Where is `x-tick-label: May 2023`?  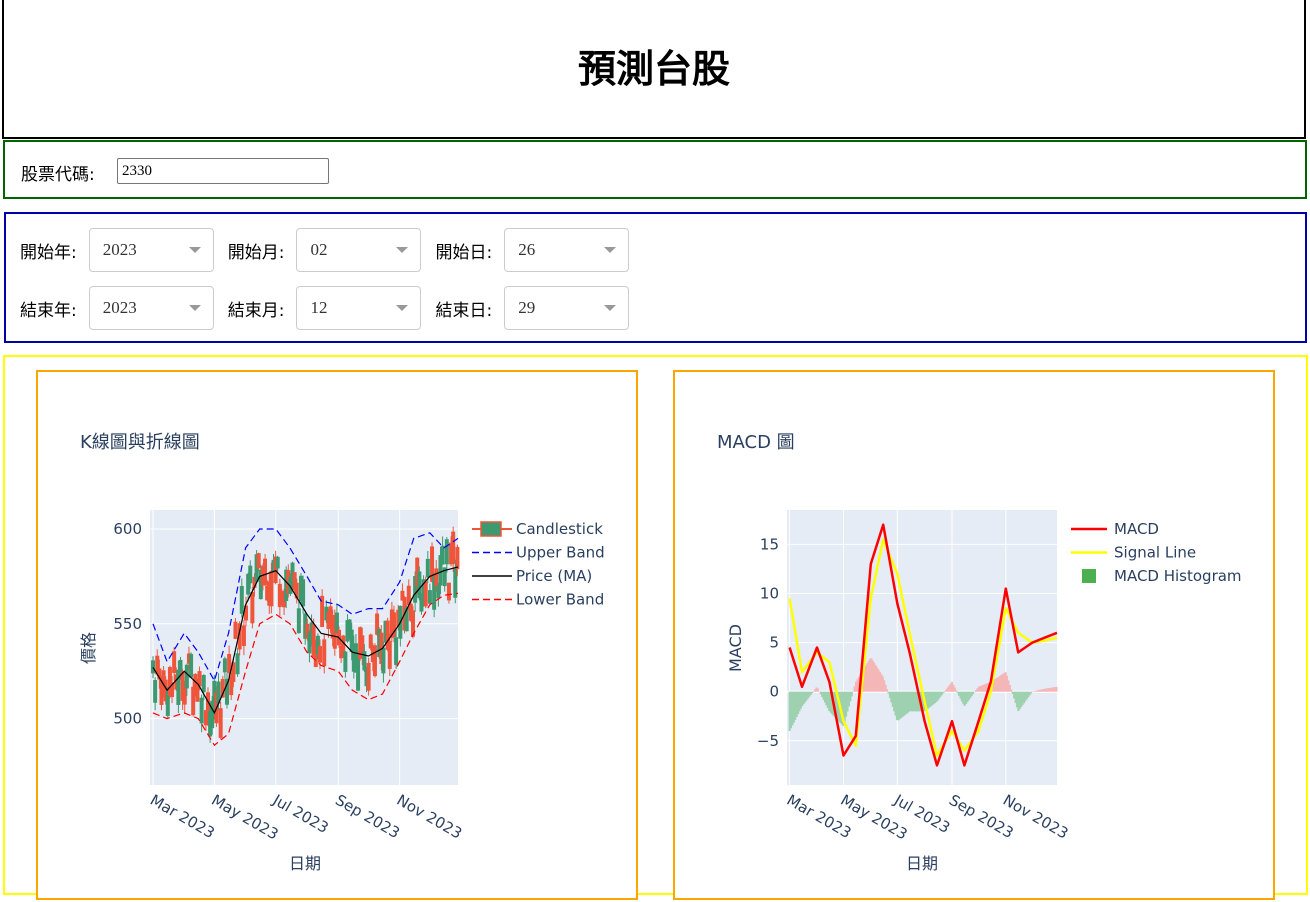 x-tick-label: May 2023 is located at coordinates (244, 817).